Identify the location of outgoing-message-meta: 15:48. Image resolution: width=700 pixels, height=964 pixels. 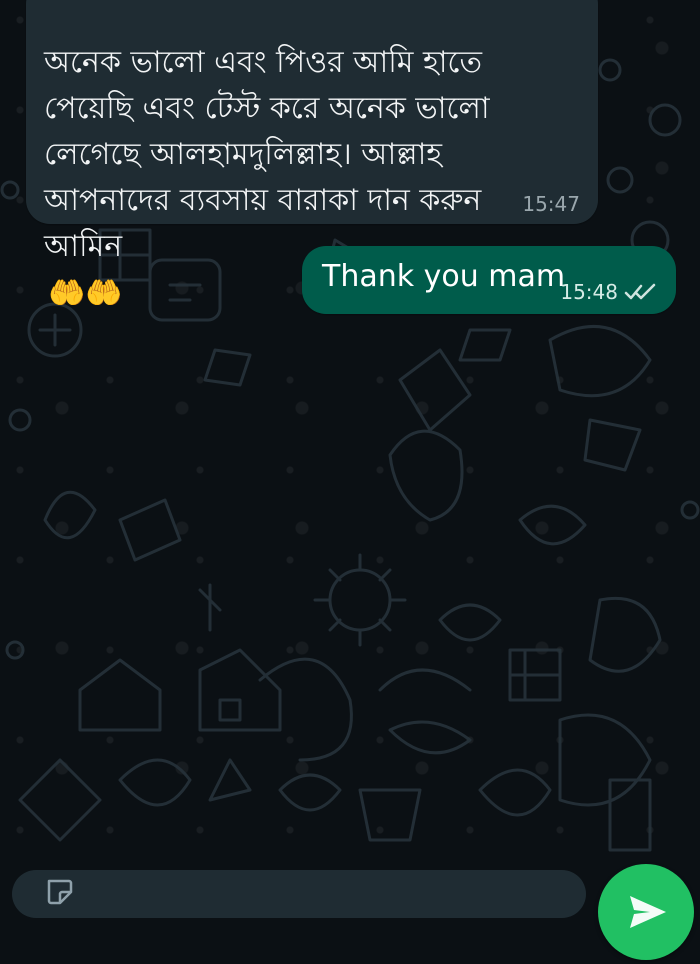
(609, 292).